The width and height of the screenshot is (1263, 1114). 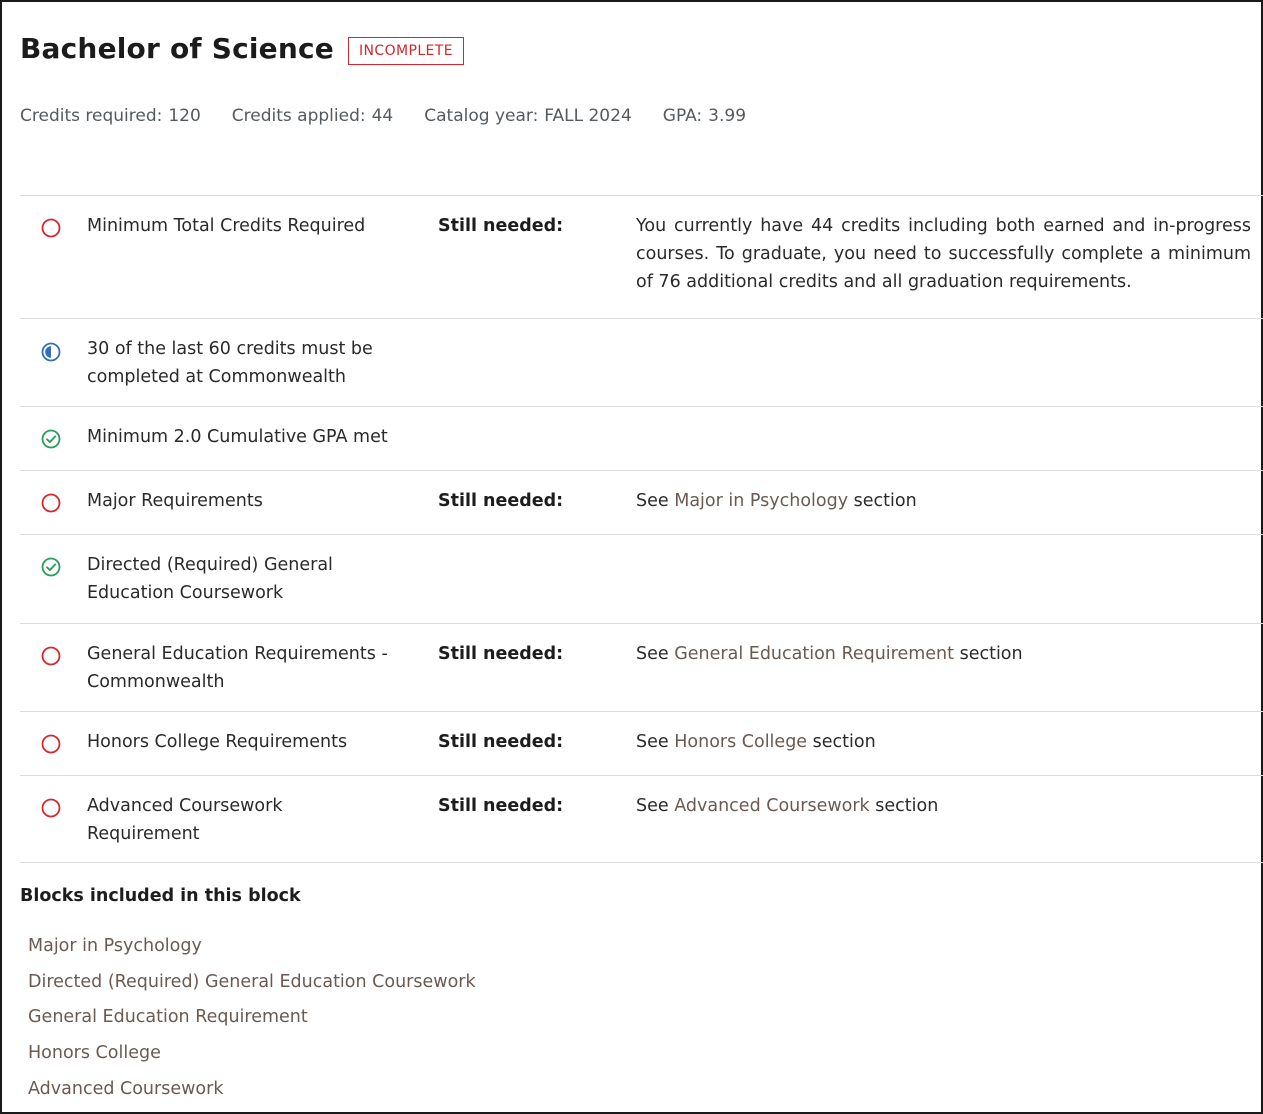 I want to click on stat-credits-required: Credits required: 120, so click(x=110, y=116).